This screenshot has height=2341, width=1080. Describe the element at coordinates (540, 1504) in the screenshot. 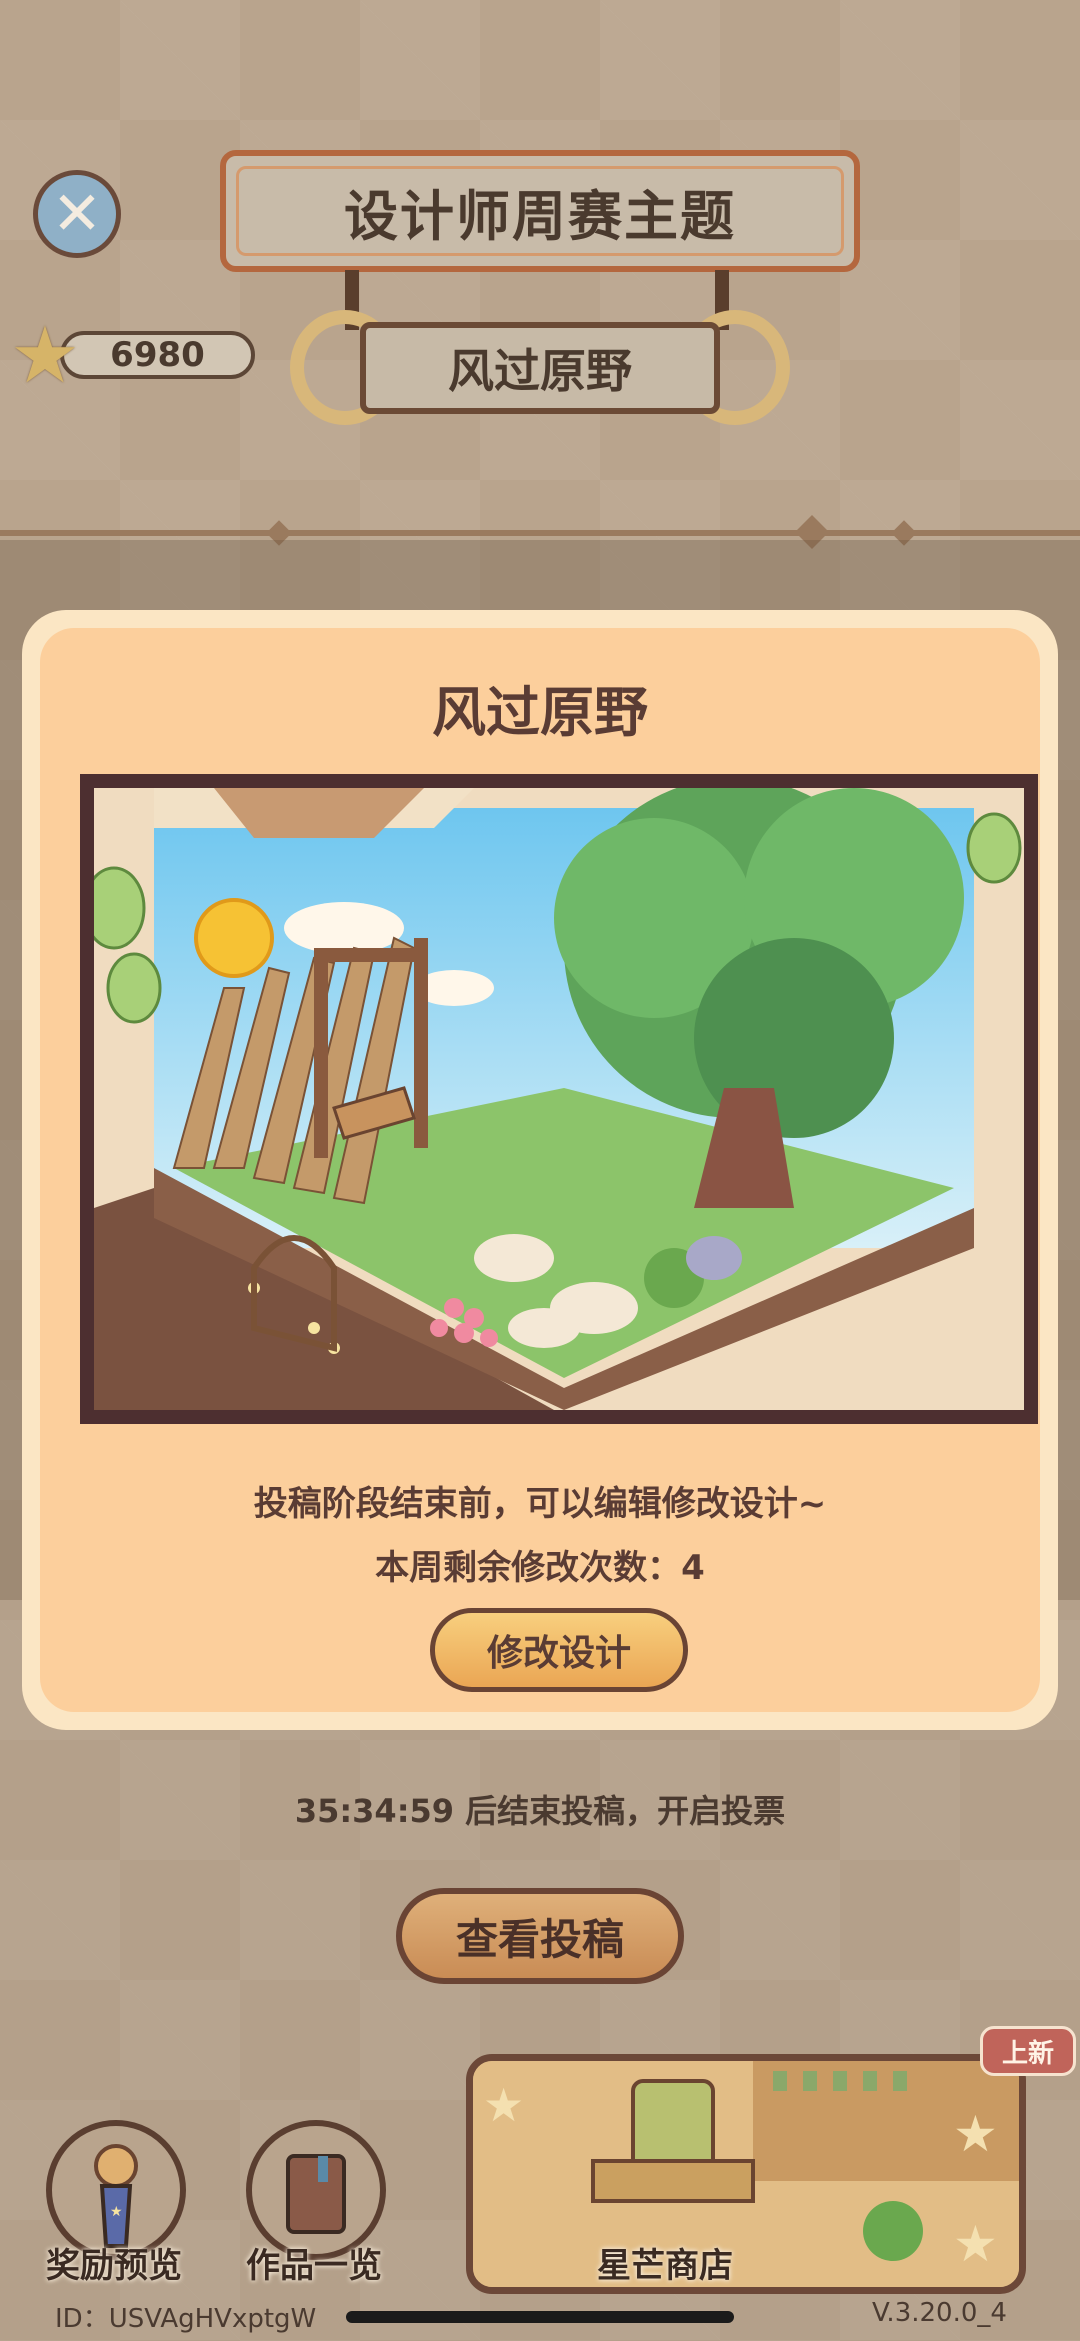

I see `edit-description: 投稿阶段结束前，可以编辑修改设计~` at that location.